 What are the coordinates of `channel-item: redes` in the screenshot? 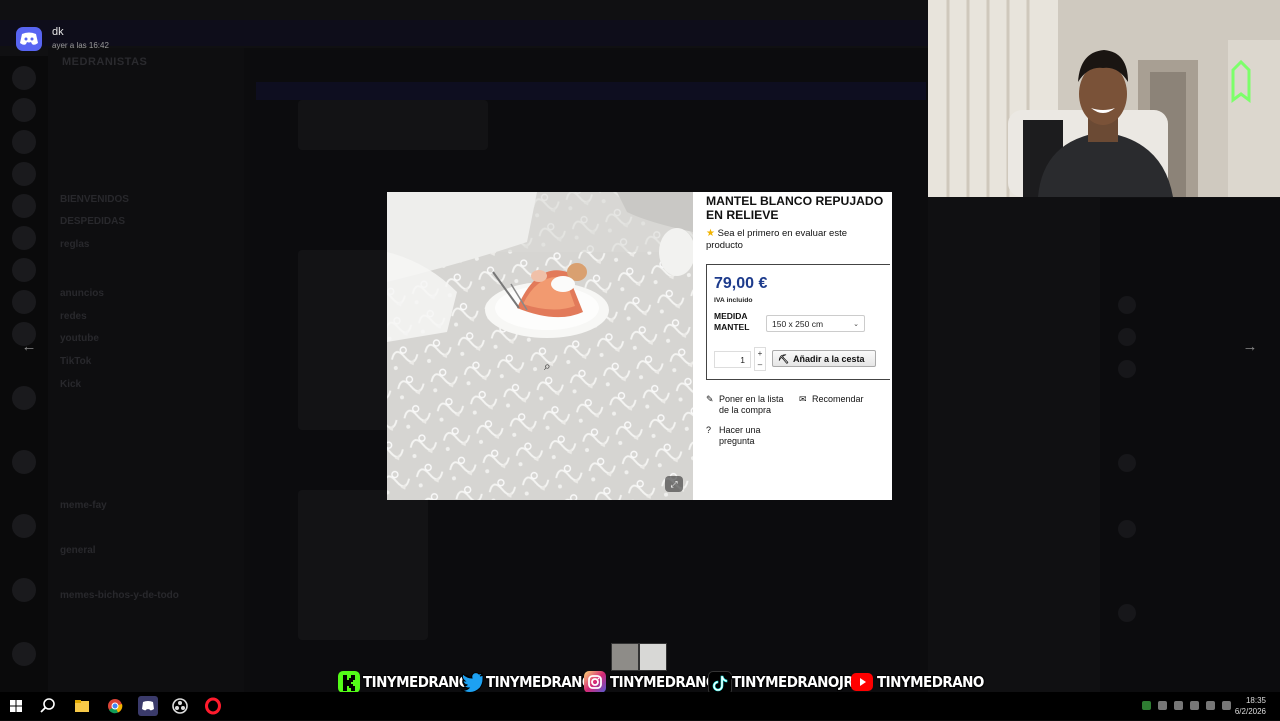 It's located at (73, 316).